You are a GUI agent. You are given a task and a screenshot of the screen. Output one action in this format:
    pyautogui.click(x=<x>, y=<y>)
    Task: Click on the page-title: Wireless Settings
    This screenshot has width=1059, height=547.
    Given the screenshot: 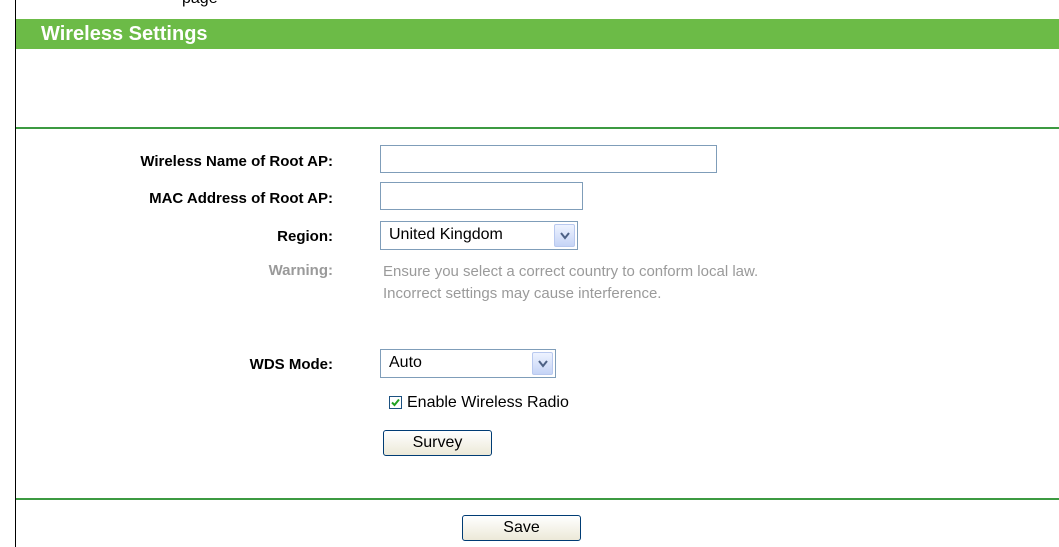 What is the action you would take?
    pyautogui.click(x=124, y=34)
    